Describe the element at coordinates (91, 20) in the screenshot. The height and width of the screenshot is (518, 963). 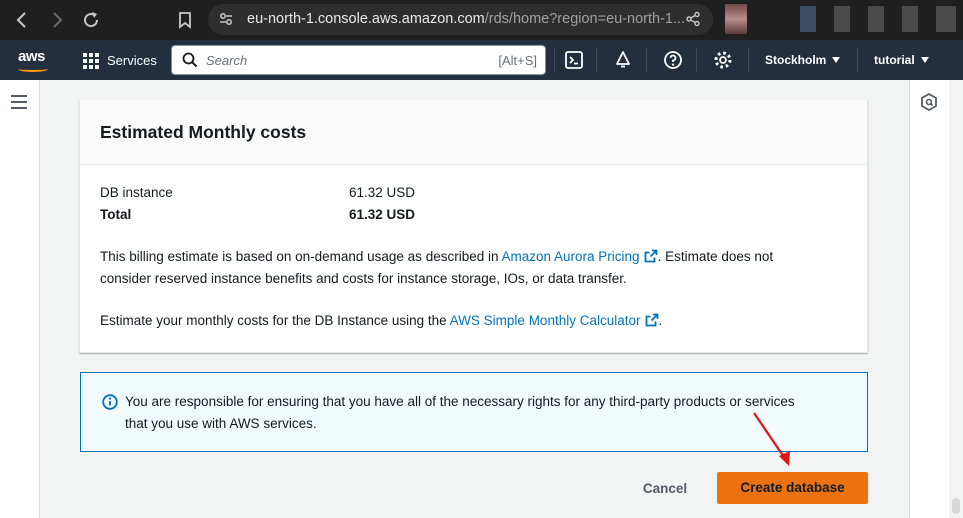
I see `reload-icon` at that location.